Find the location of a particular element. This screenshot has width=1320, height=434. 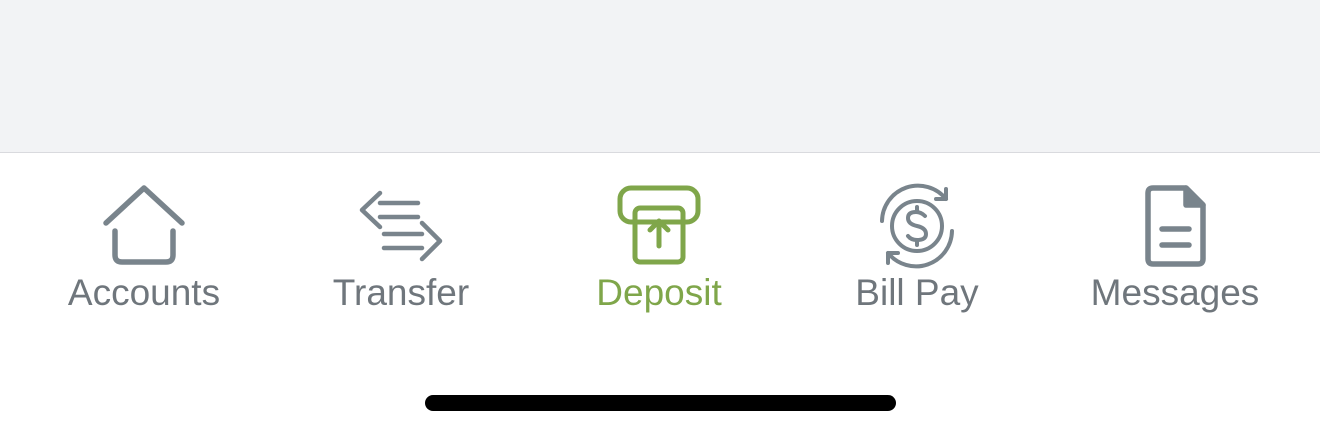

tab-transfer-label: Transfer is located at coordinates (401, 292).